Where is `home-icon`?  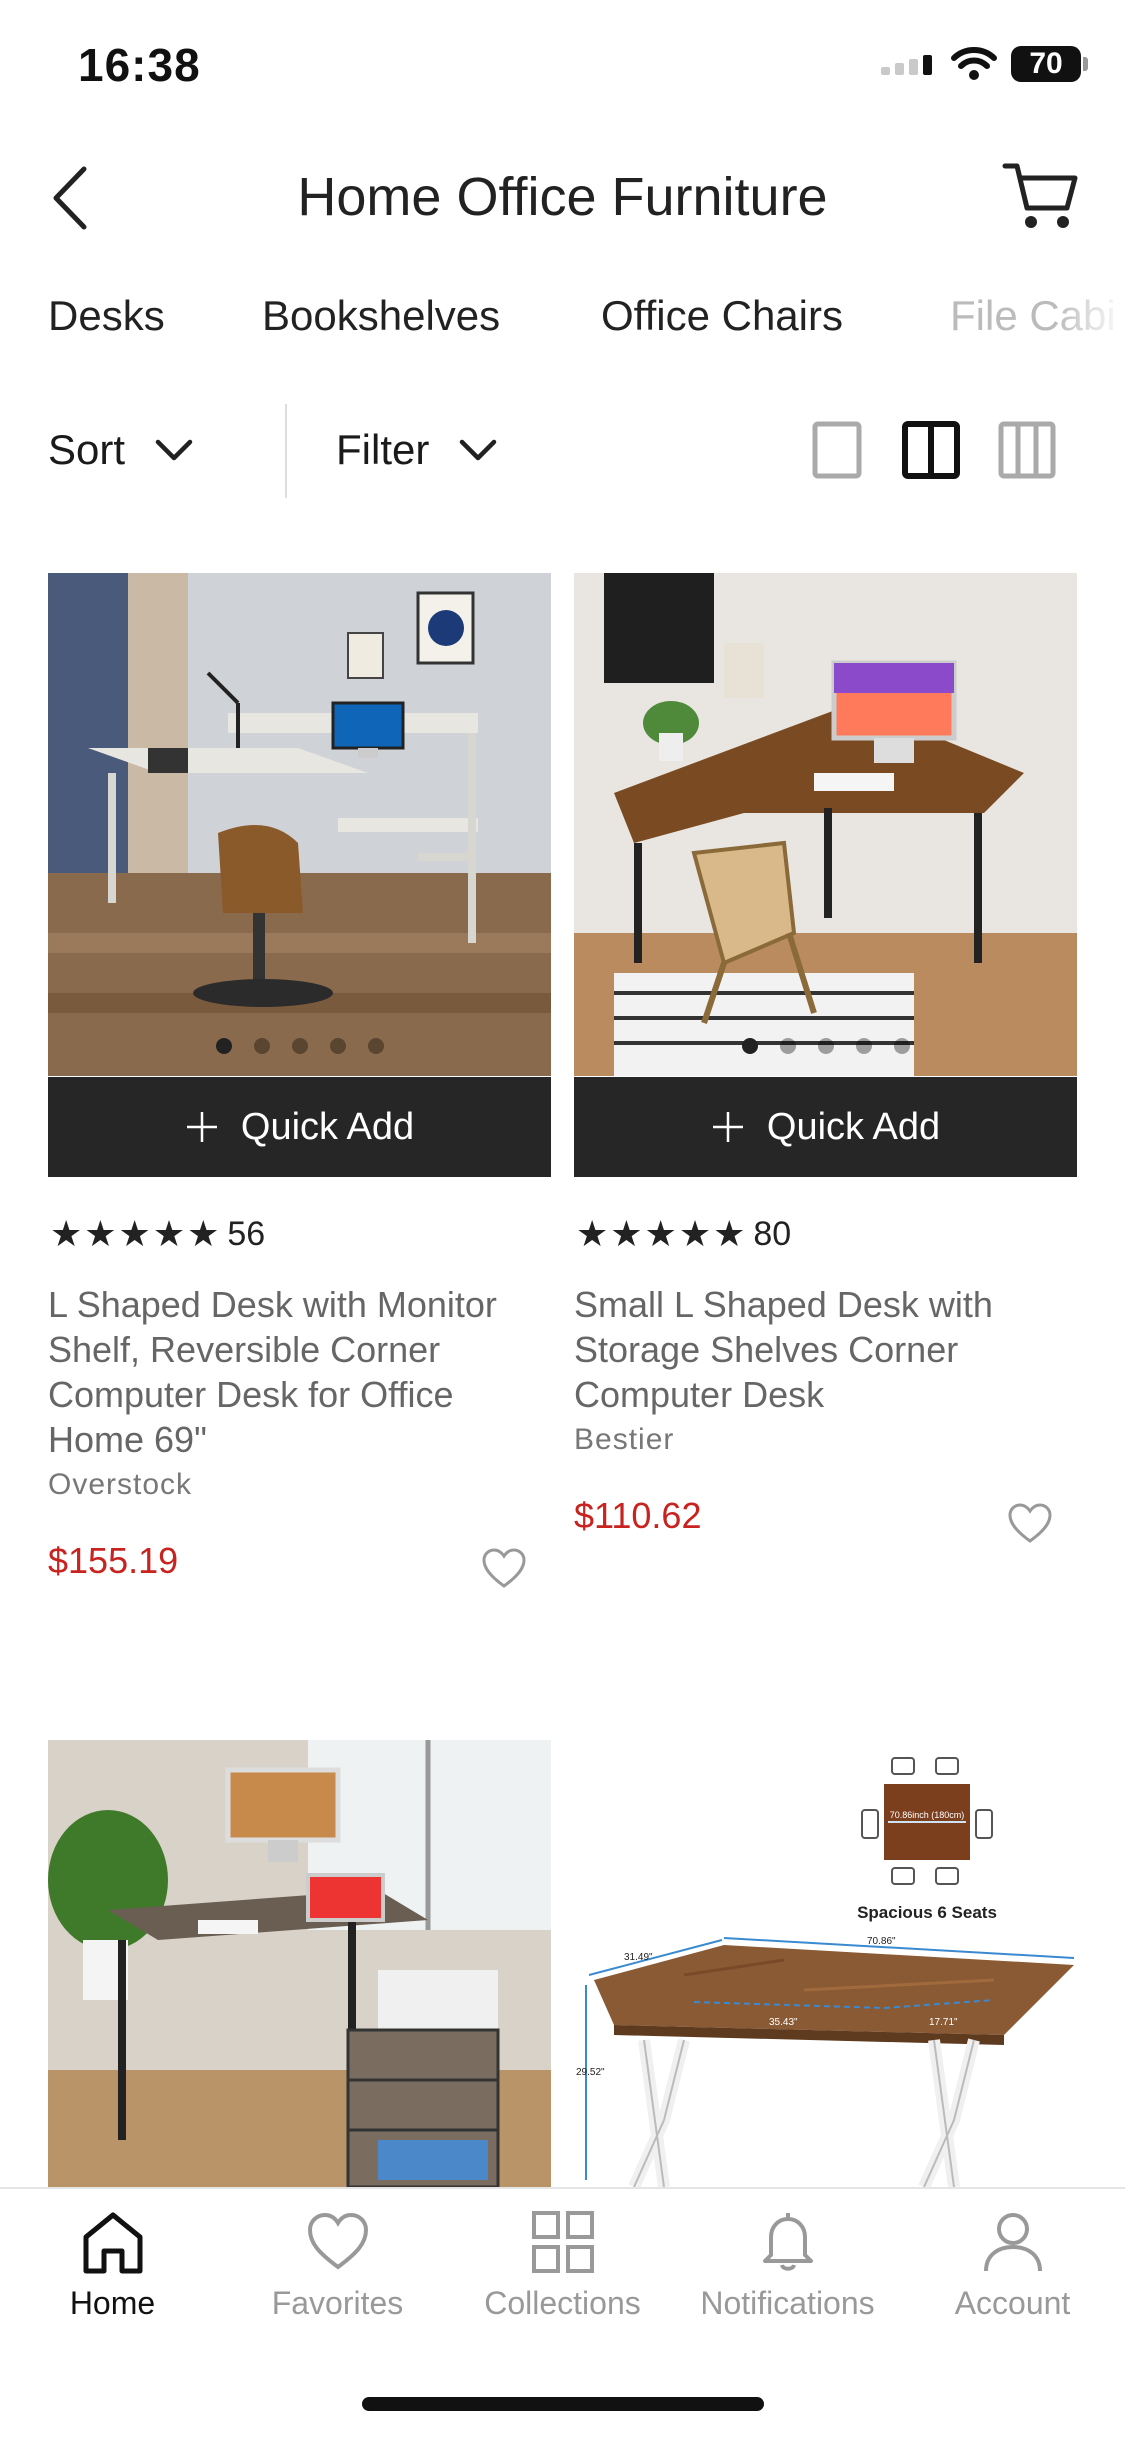
home-icon is located at coordinates (112, 2243).